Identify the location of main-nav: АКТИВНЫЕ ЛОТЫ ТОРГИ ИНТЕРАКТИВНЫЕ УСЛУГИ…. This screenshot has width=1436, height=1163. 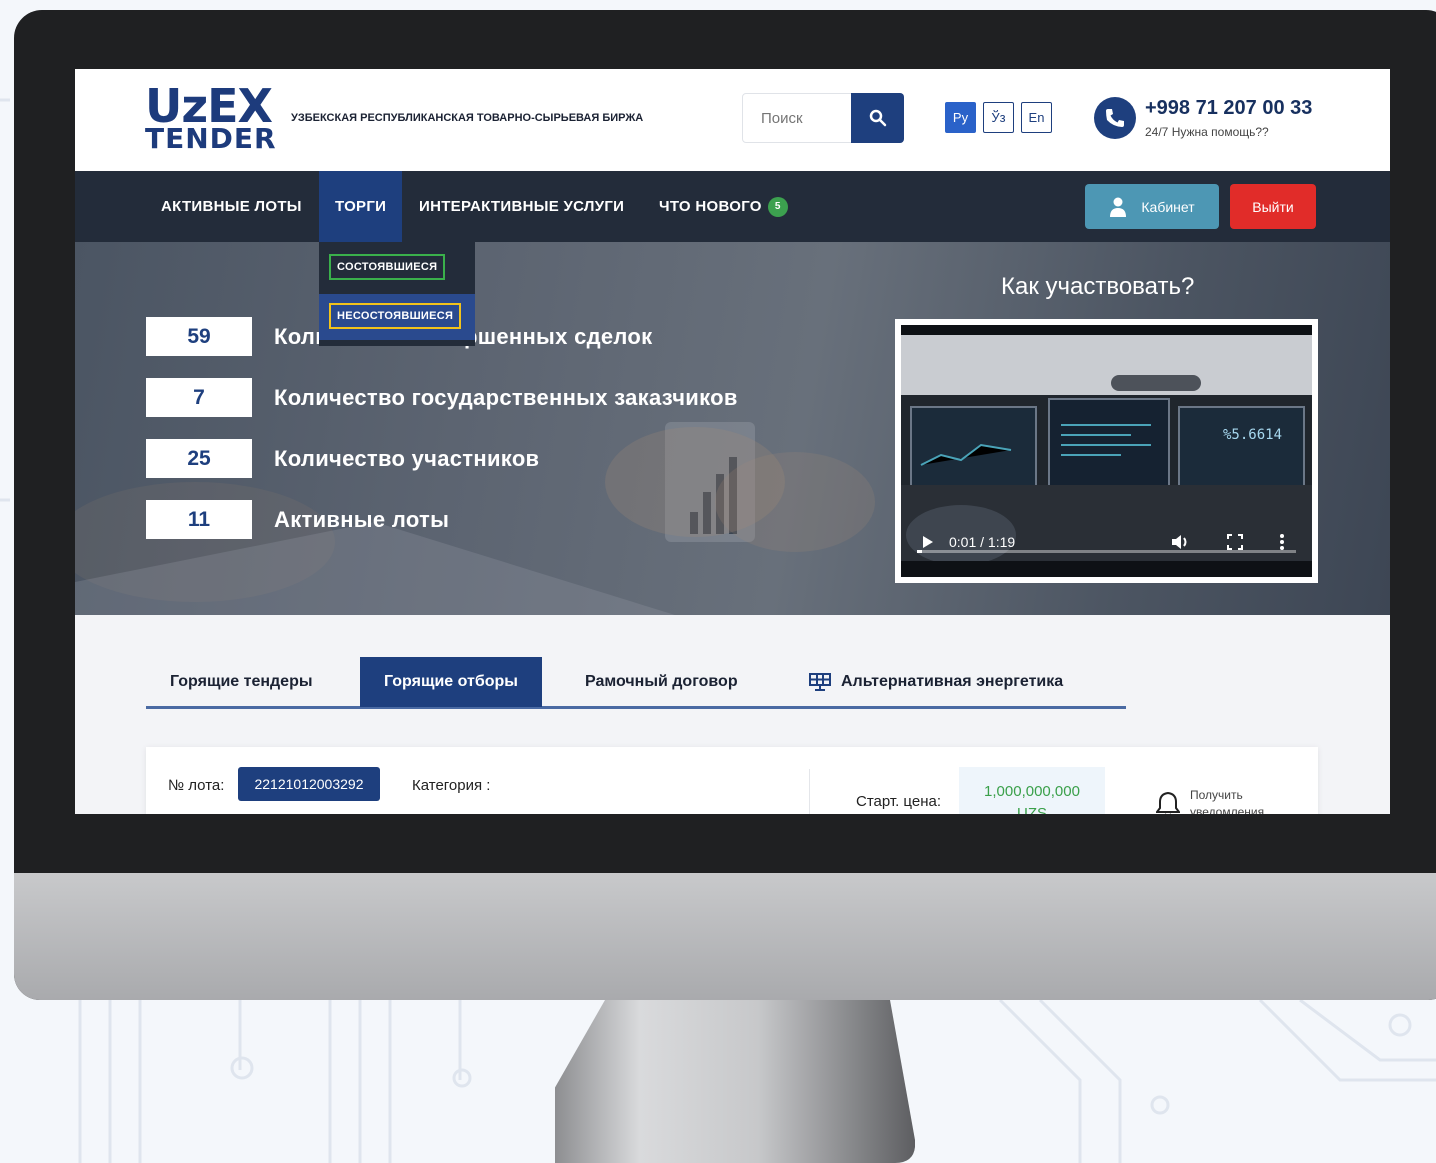
(732, 206).